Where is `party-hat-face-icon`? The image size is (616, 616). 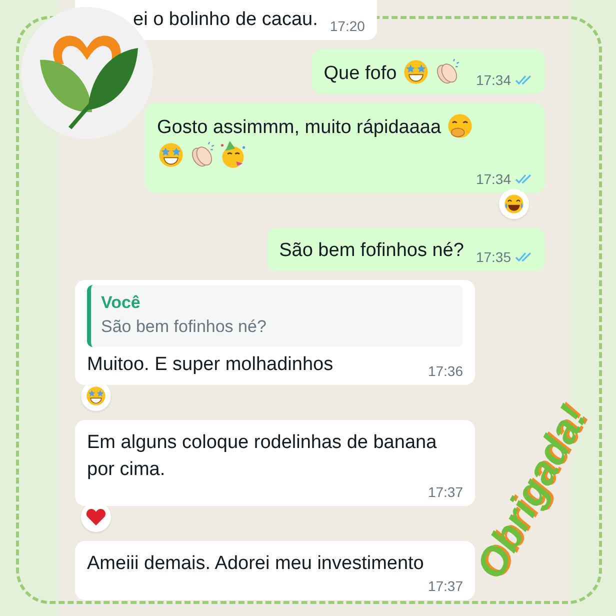 party-hat-face-icon is located at coordinates (233, 155).